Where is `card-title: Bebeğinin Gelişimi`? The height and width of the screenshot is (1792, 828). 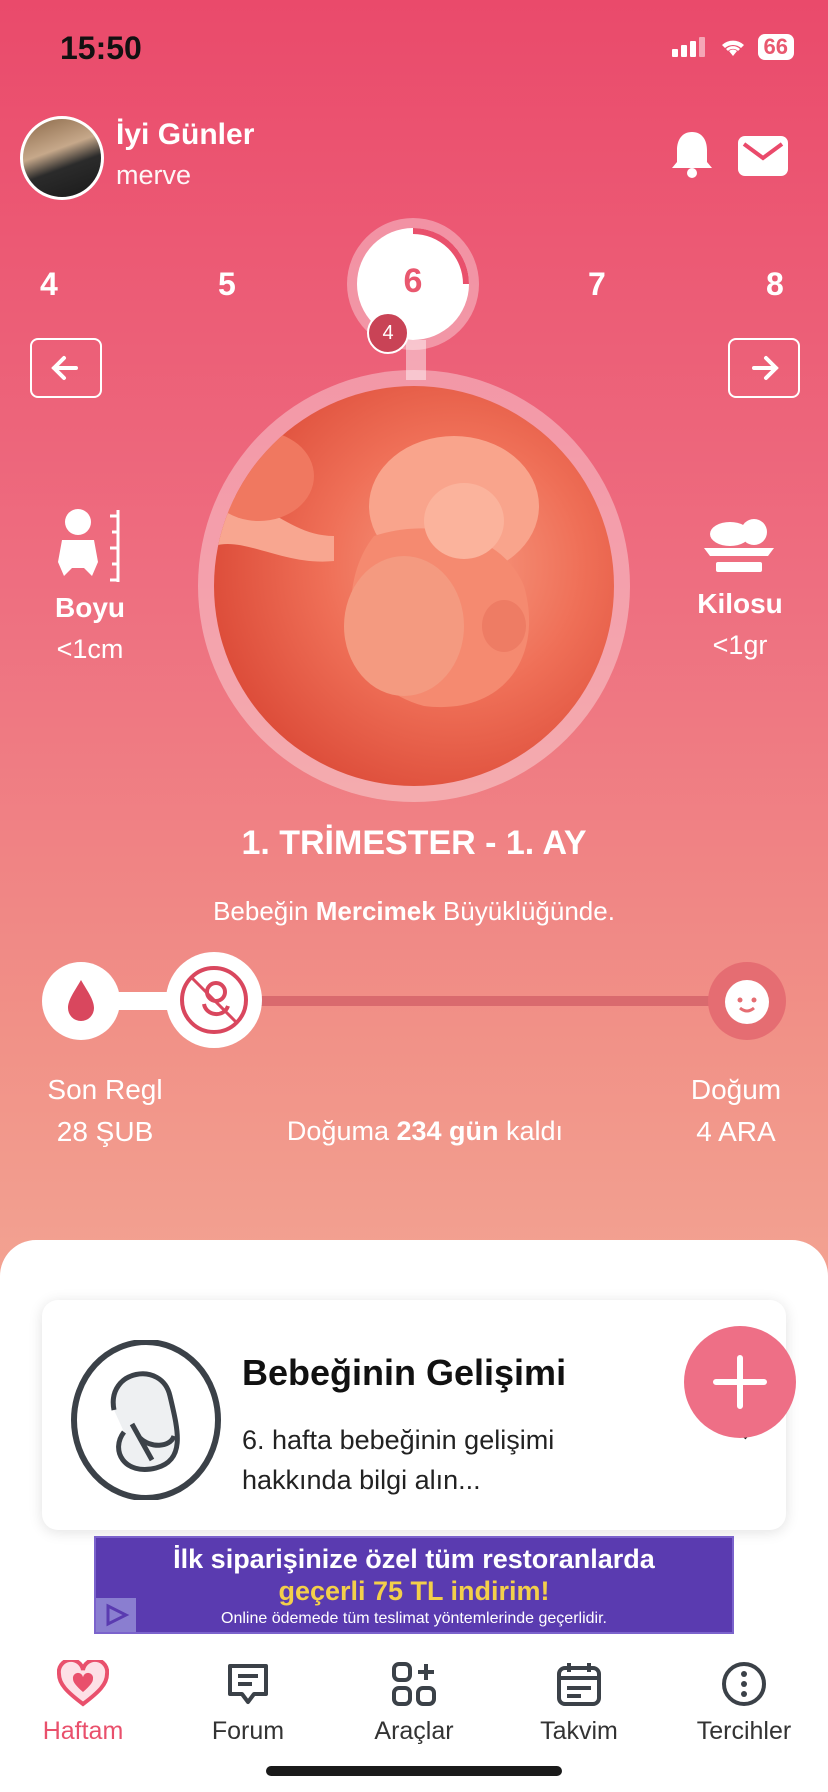
card-title: Bebeğinin Gelişimi is located at coordinates (404, 1372).